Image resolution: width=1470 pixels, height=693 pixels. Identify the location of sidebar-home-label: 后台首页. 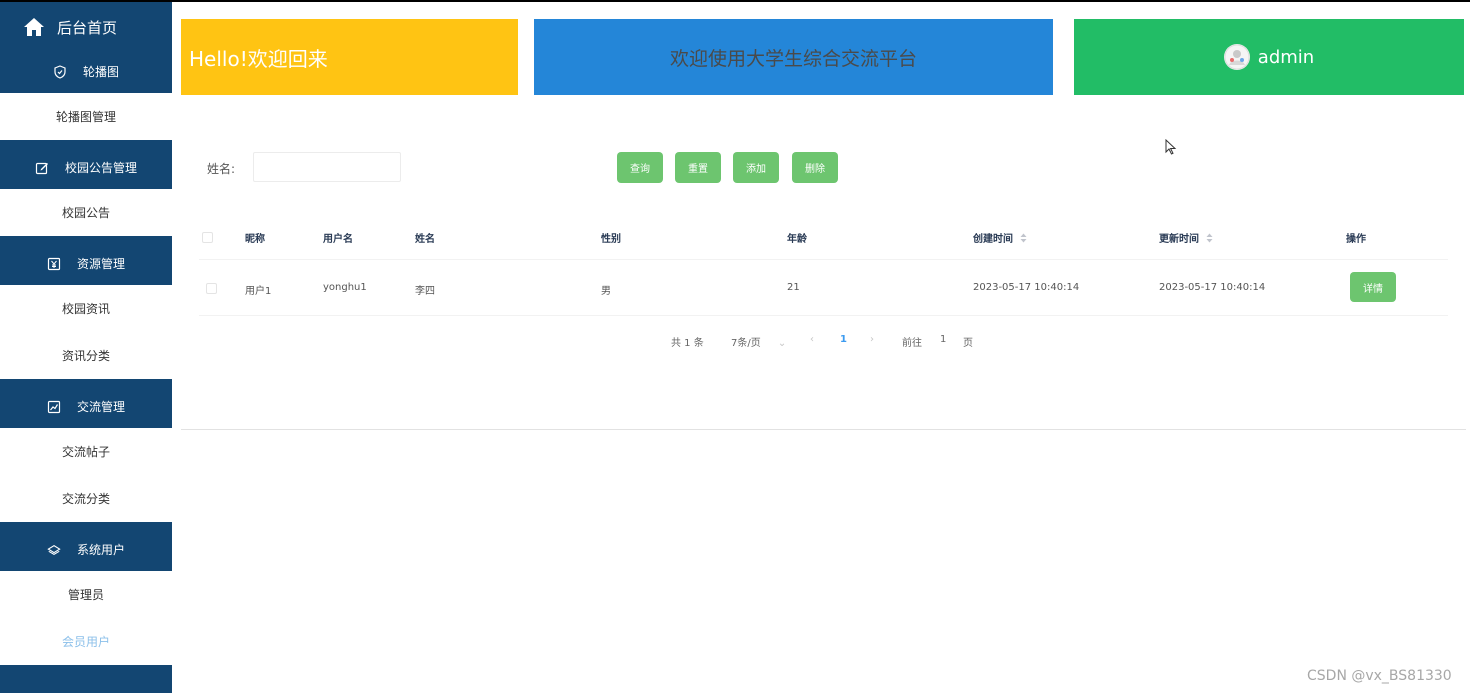
(87, 27).